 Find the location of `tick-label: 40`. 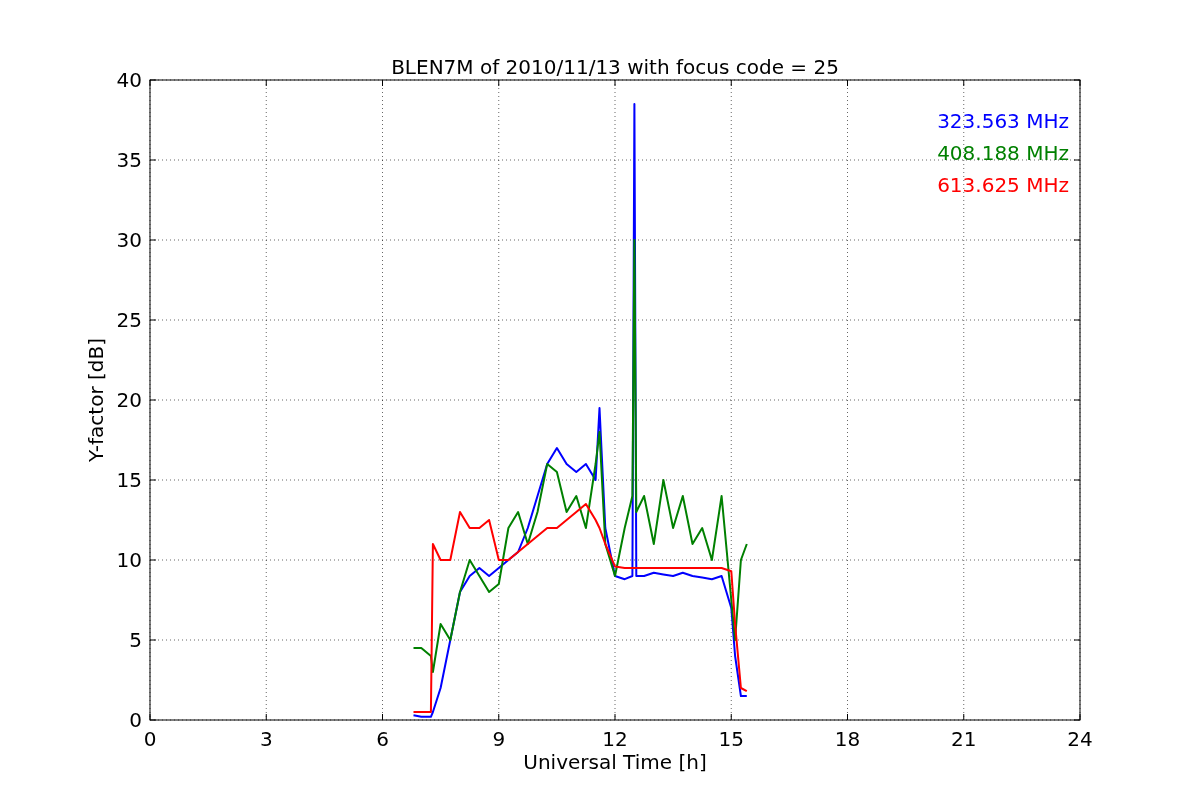

tick-label: 40 is located at coordinates (129, 80).